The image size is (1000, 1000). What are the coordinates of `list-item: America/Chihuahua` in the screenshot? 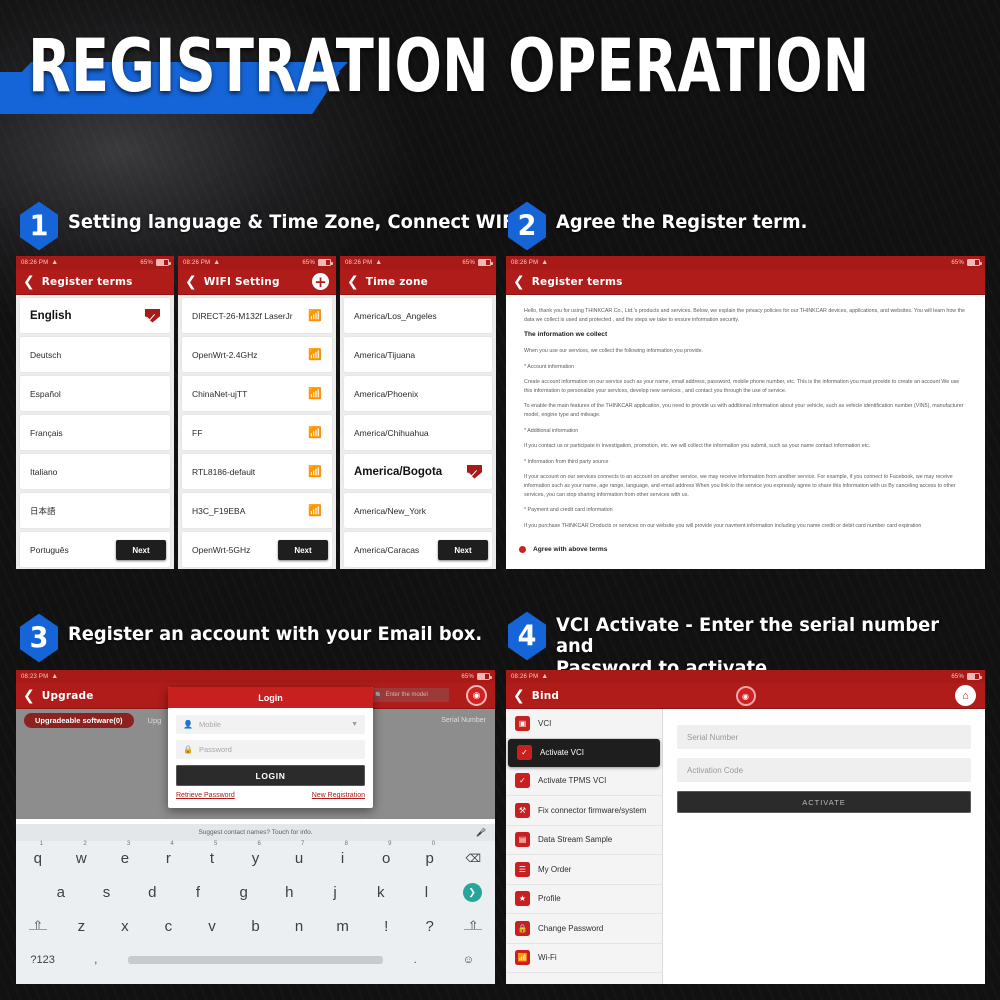 It's located at (418, 432).